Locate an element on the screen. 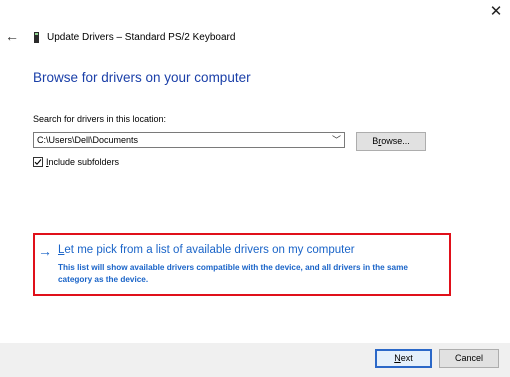 Image resolution: width=510 pixels, height=377 pixels. subfolders-label-rest: nclude subfolders is located at coordinates (84, 162).